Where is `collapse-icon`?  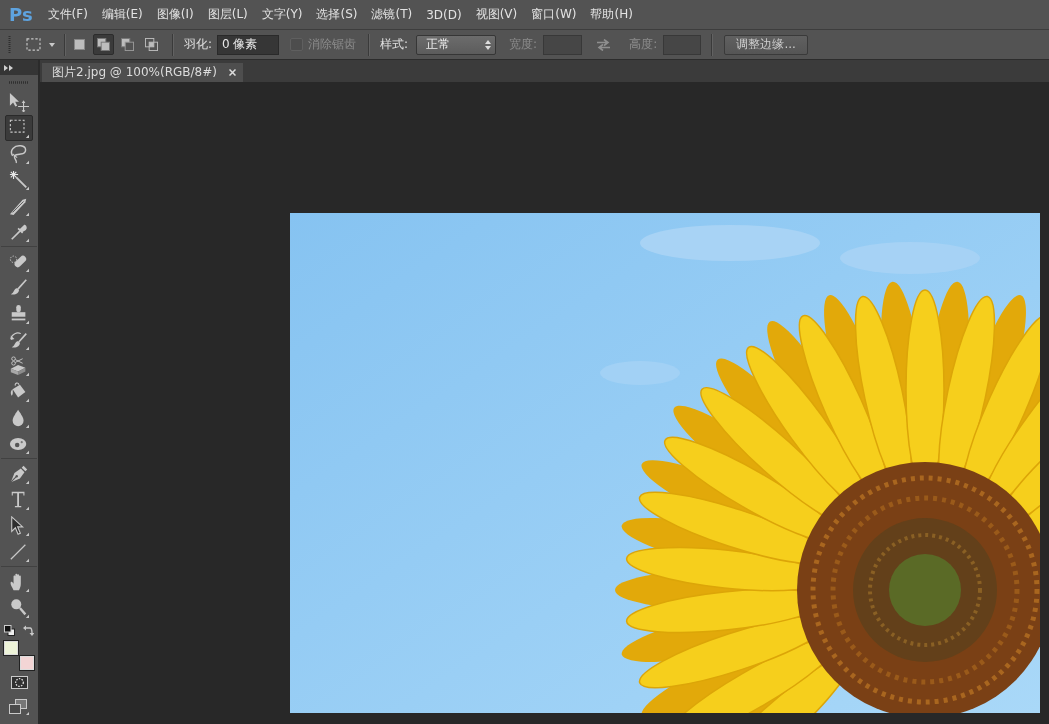
collapse-icon is located at coordinates (8, 67).